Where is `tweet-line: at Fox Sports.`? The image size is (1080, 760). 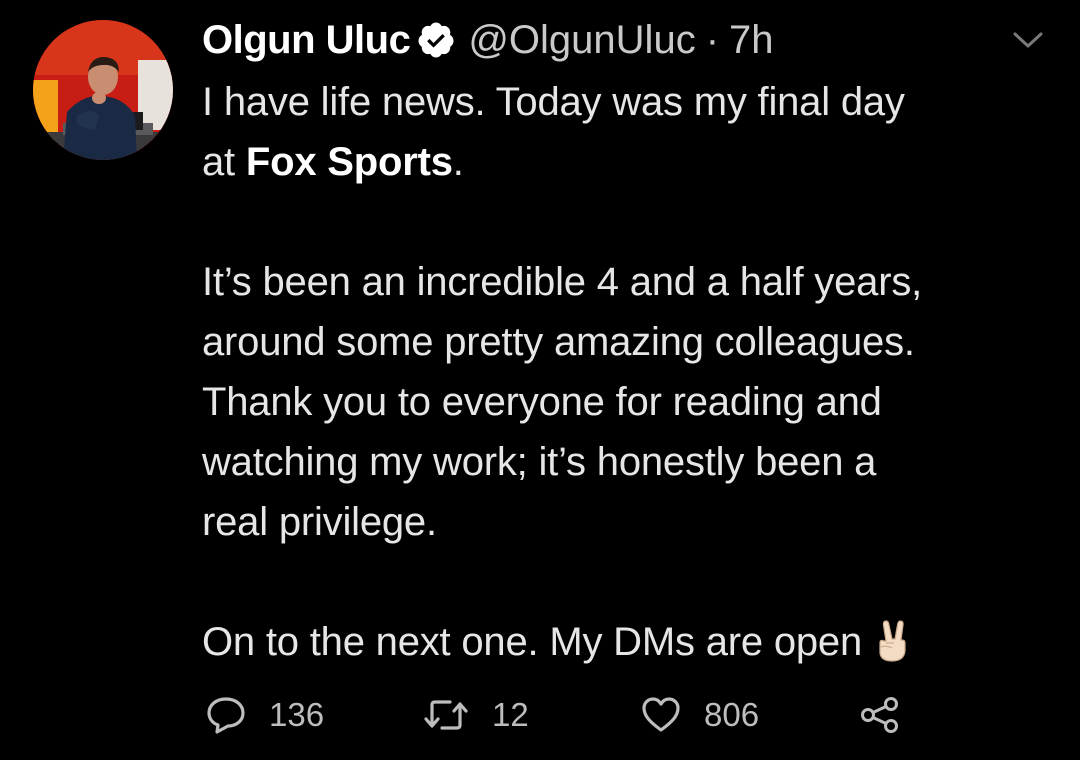
tweet-line: at Fox Sports. is located at coordinates (627, 162).